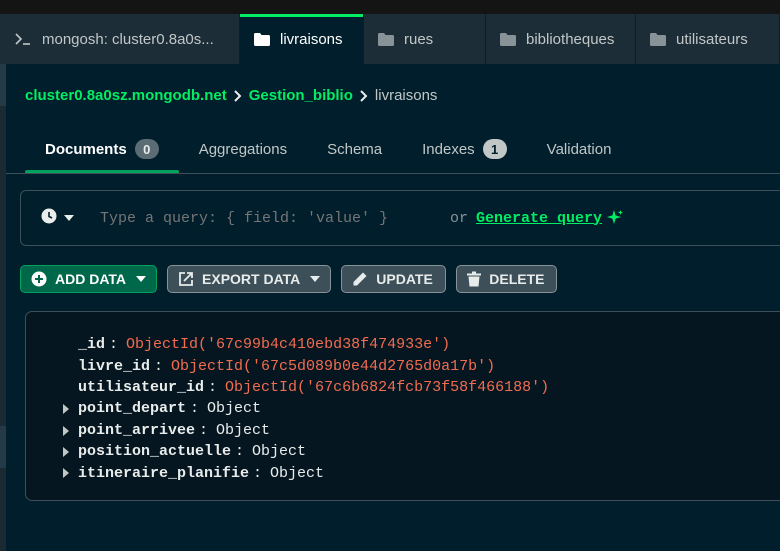  I want to click on tab-label: Validation, so click(579, 149).